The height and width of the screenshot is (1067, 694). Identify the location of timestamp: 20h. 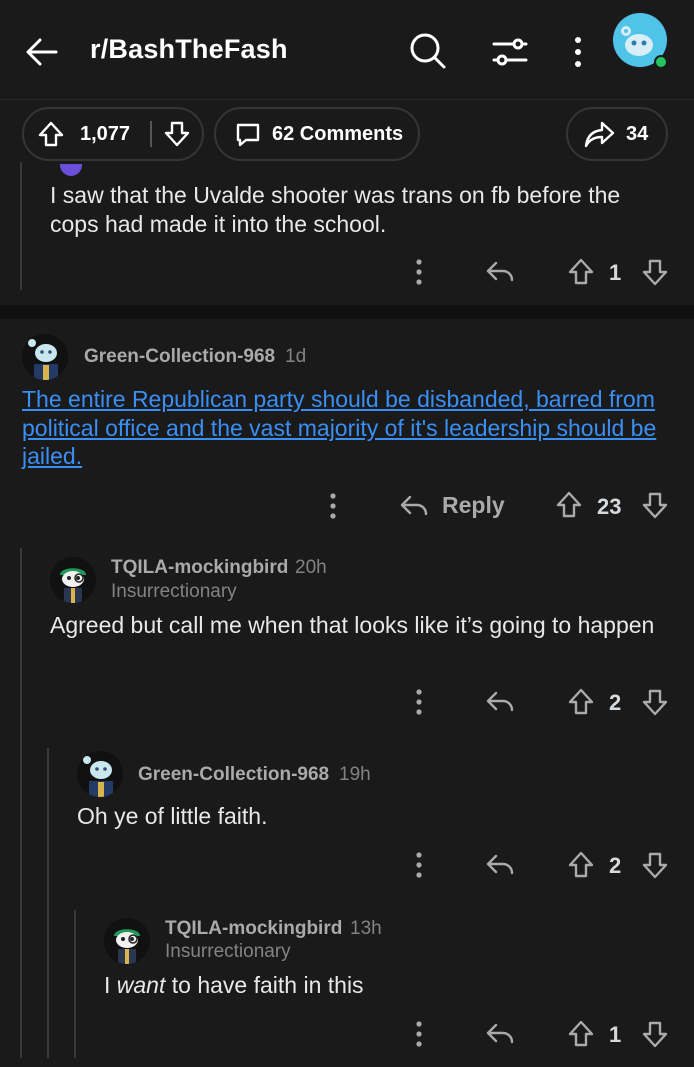
(311, 567).